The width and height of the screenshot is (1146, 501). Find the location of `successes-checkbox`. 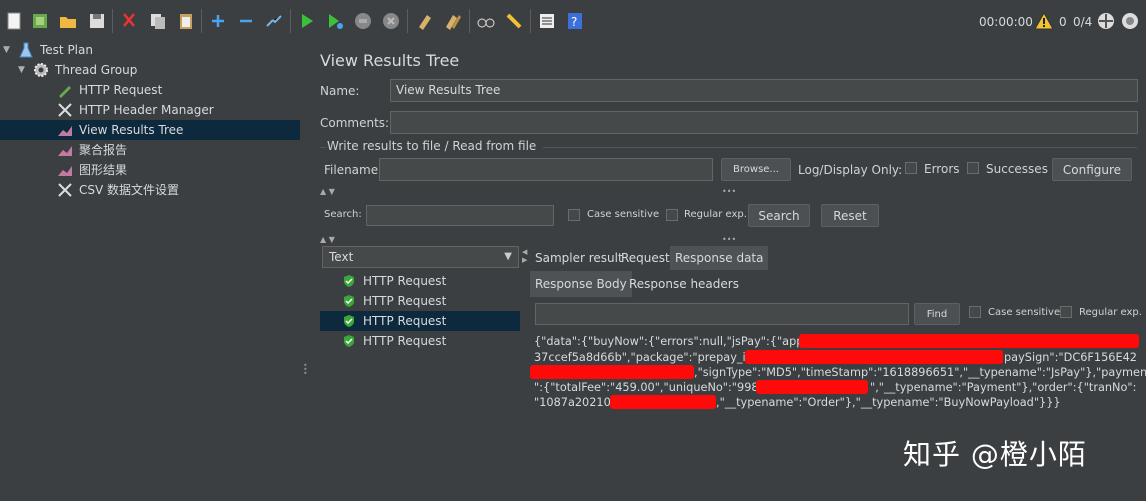

successes-checkbox is located at coordinates (973, 168).